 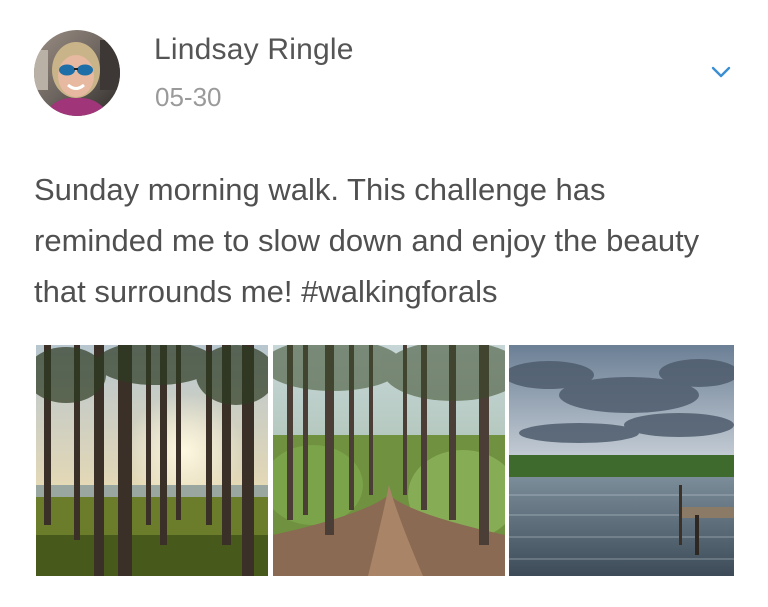 I want to click on lake-dock-photo, so click(x=621, y=460).